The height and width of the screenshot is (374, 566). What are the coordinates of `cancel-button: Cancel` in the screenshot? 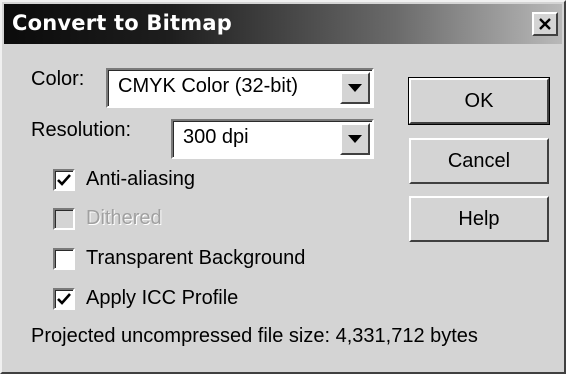 It's located at (479, 161).